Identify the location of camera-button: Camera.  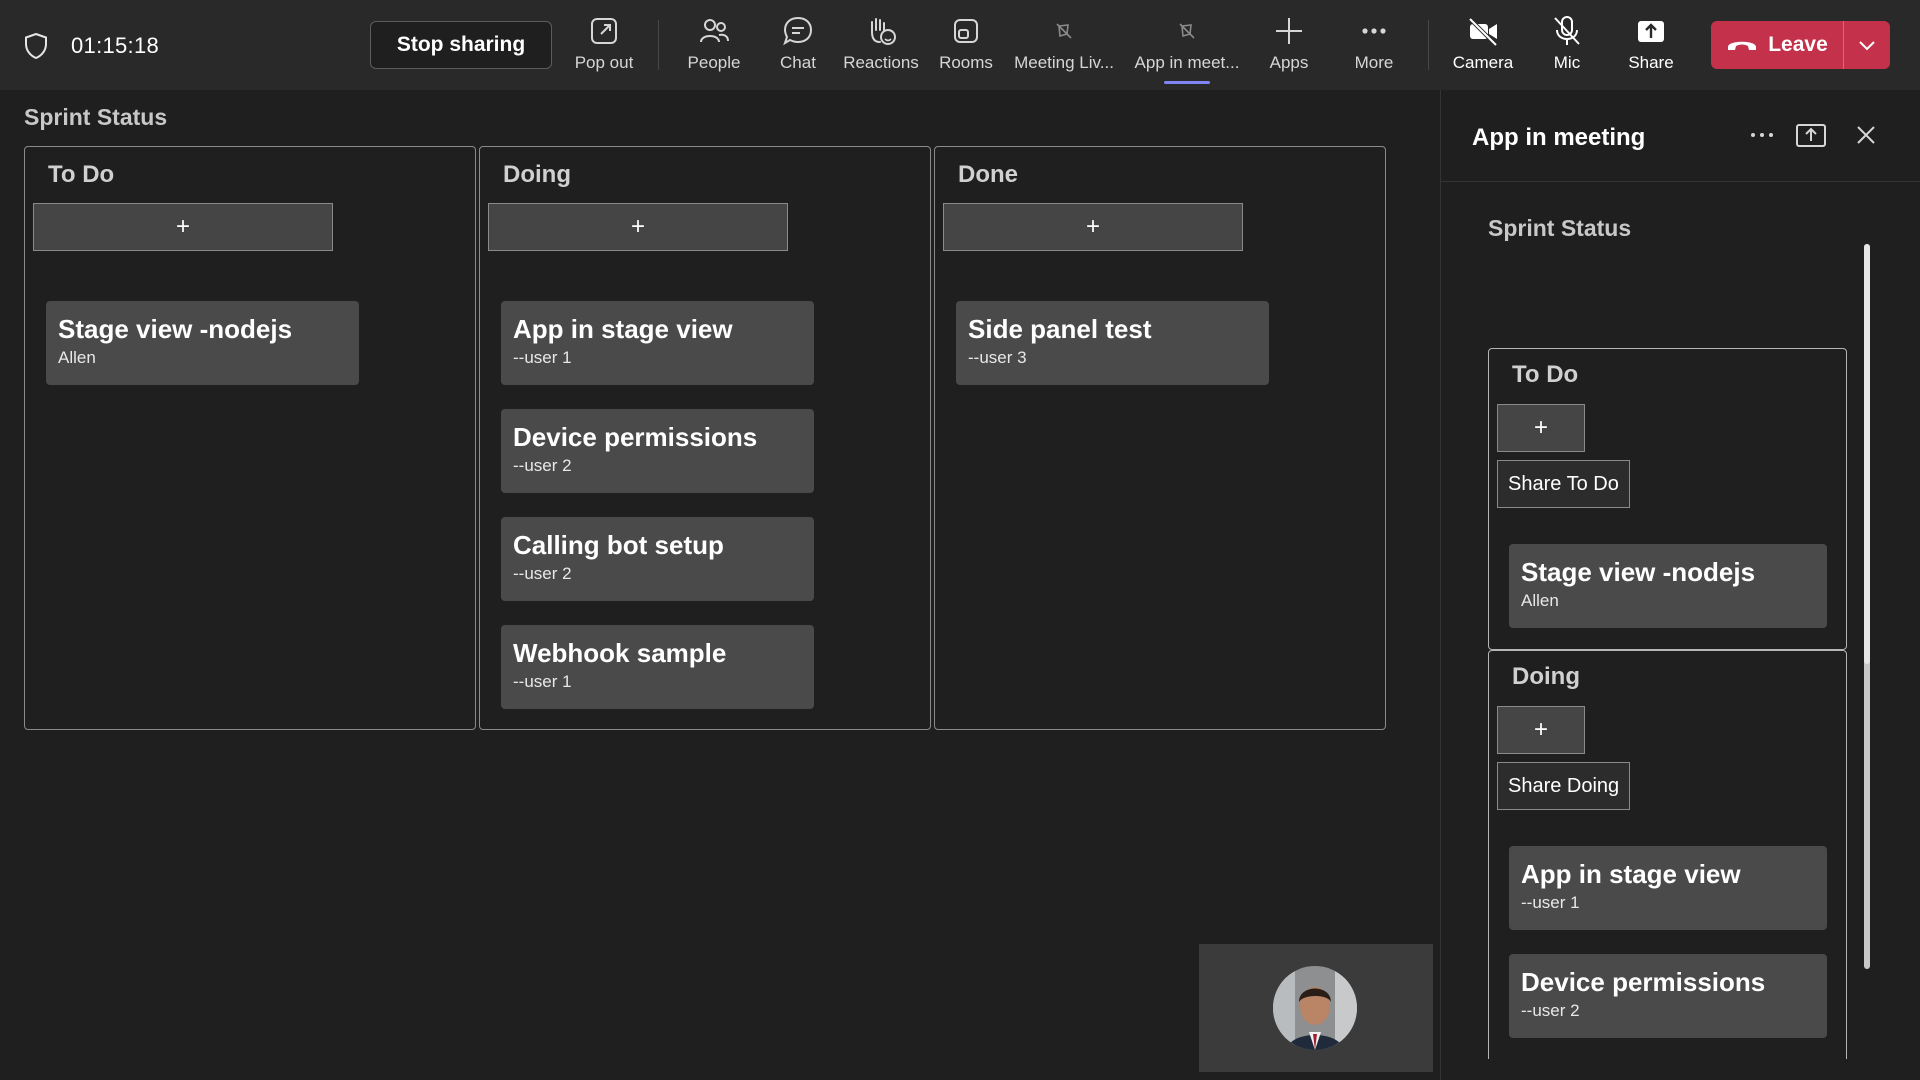
(1483, 47).